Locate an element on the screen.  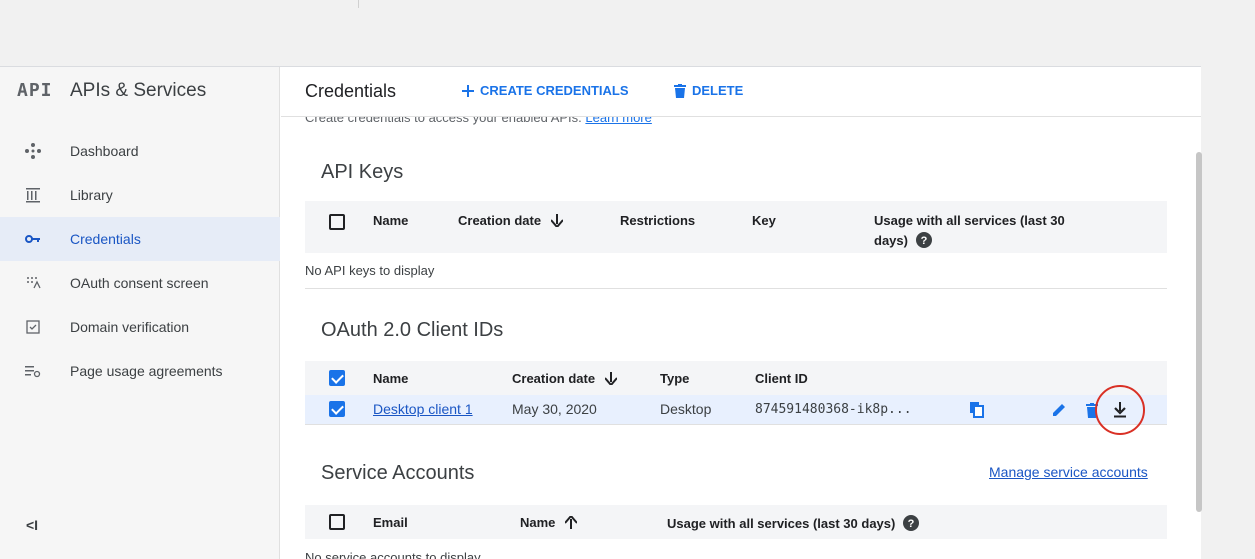
create-credentials-button: CREATE CREDENTIALS is located at coordinates (545, 90).